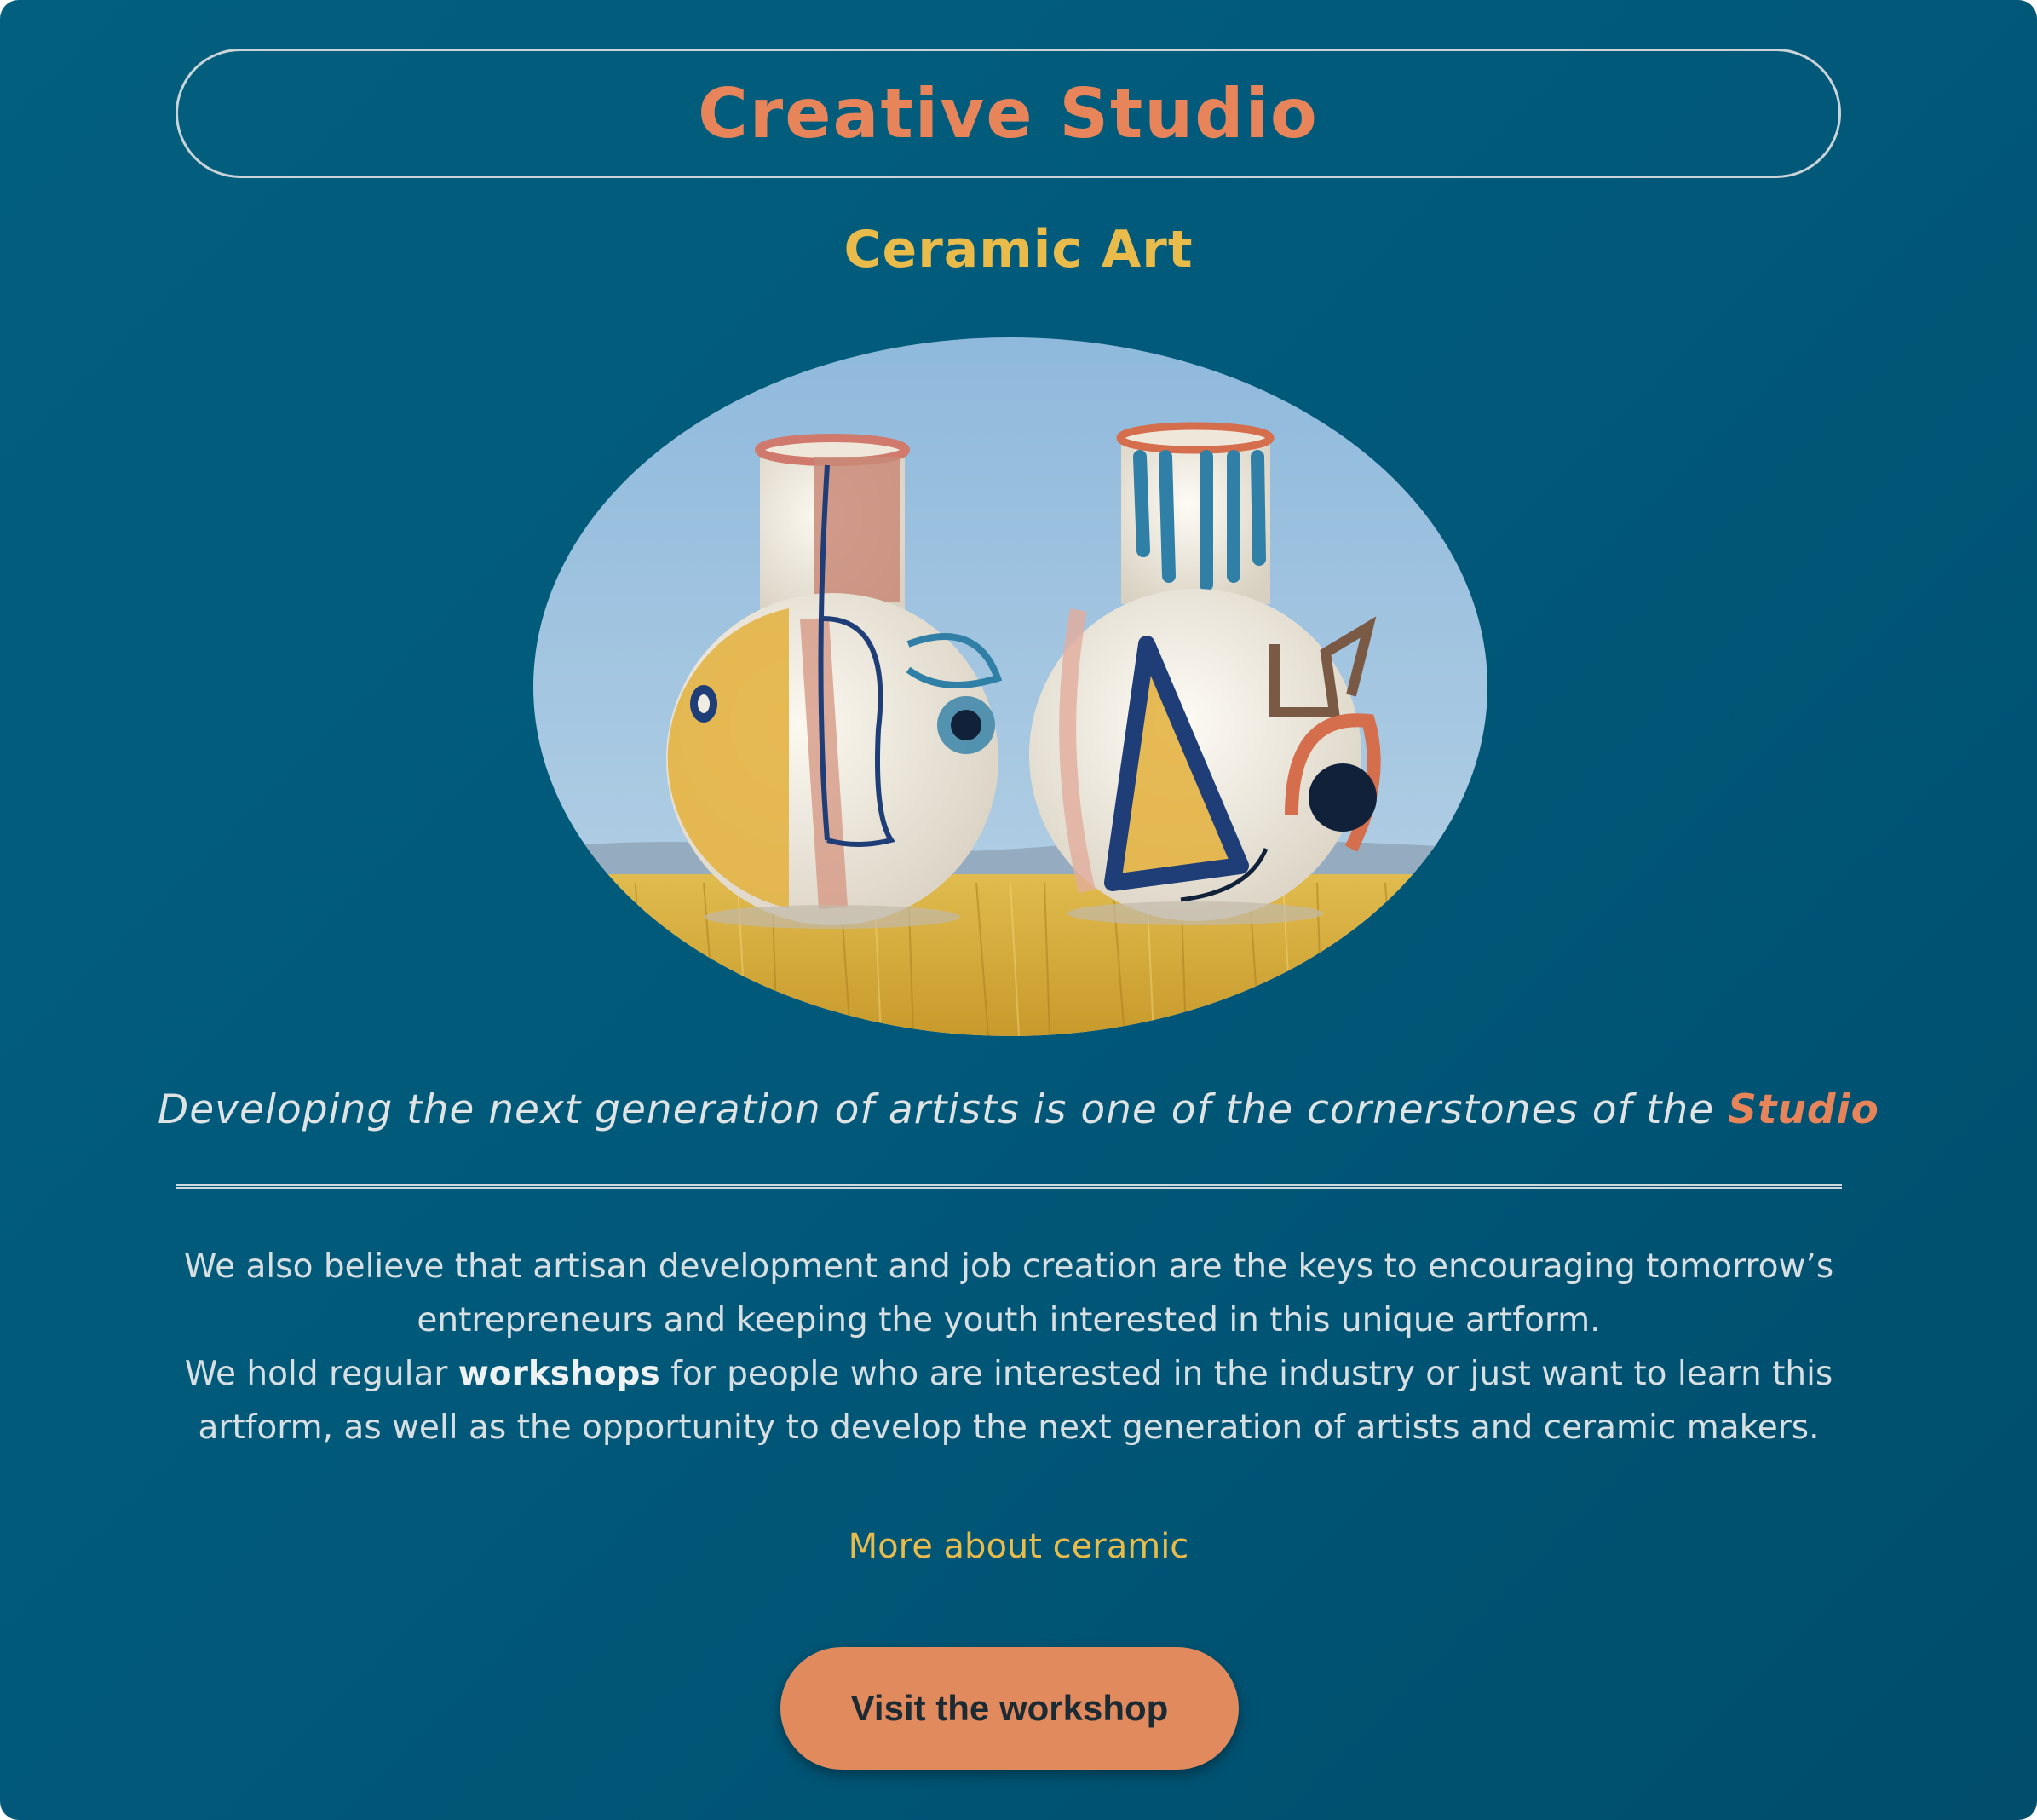 The image size is (2037, 1820). What do you see at coordinates (321, 1374) in the screenshot?
I see `body-p2-before: We hold regular` at bounding box center [321, 1374].